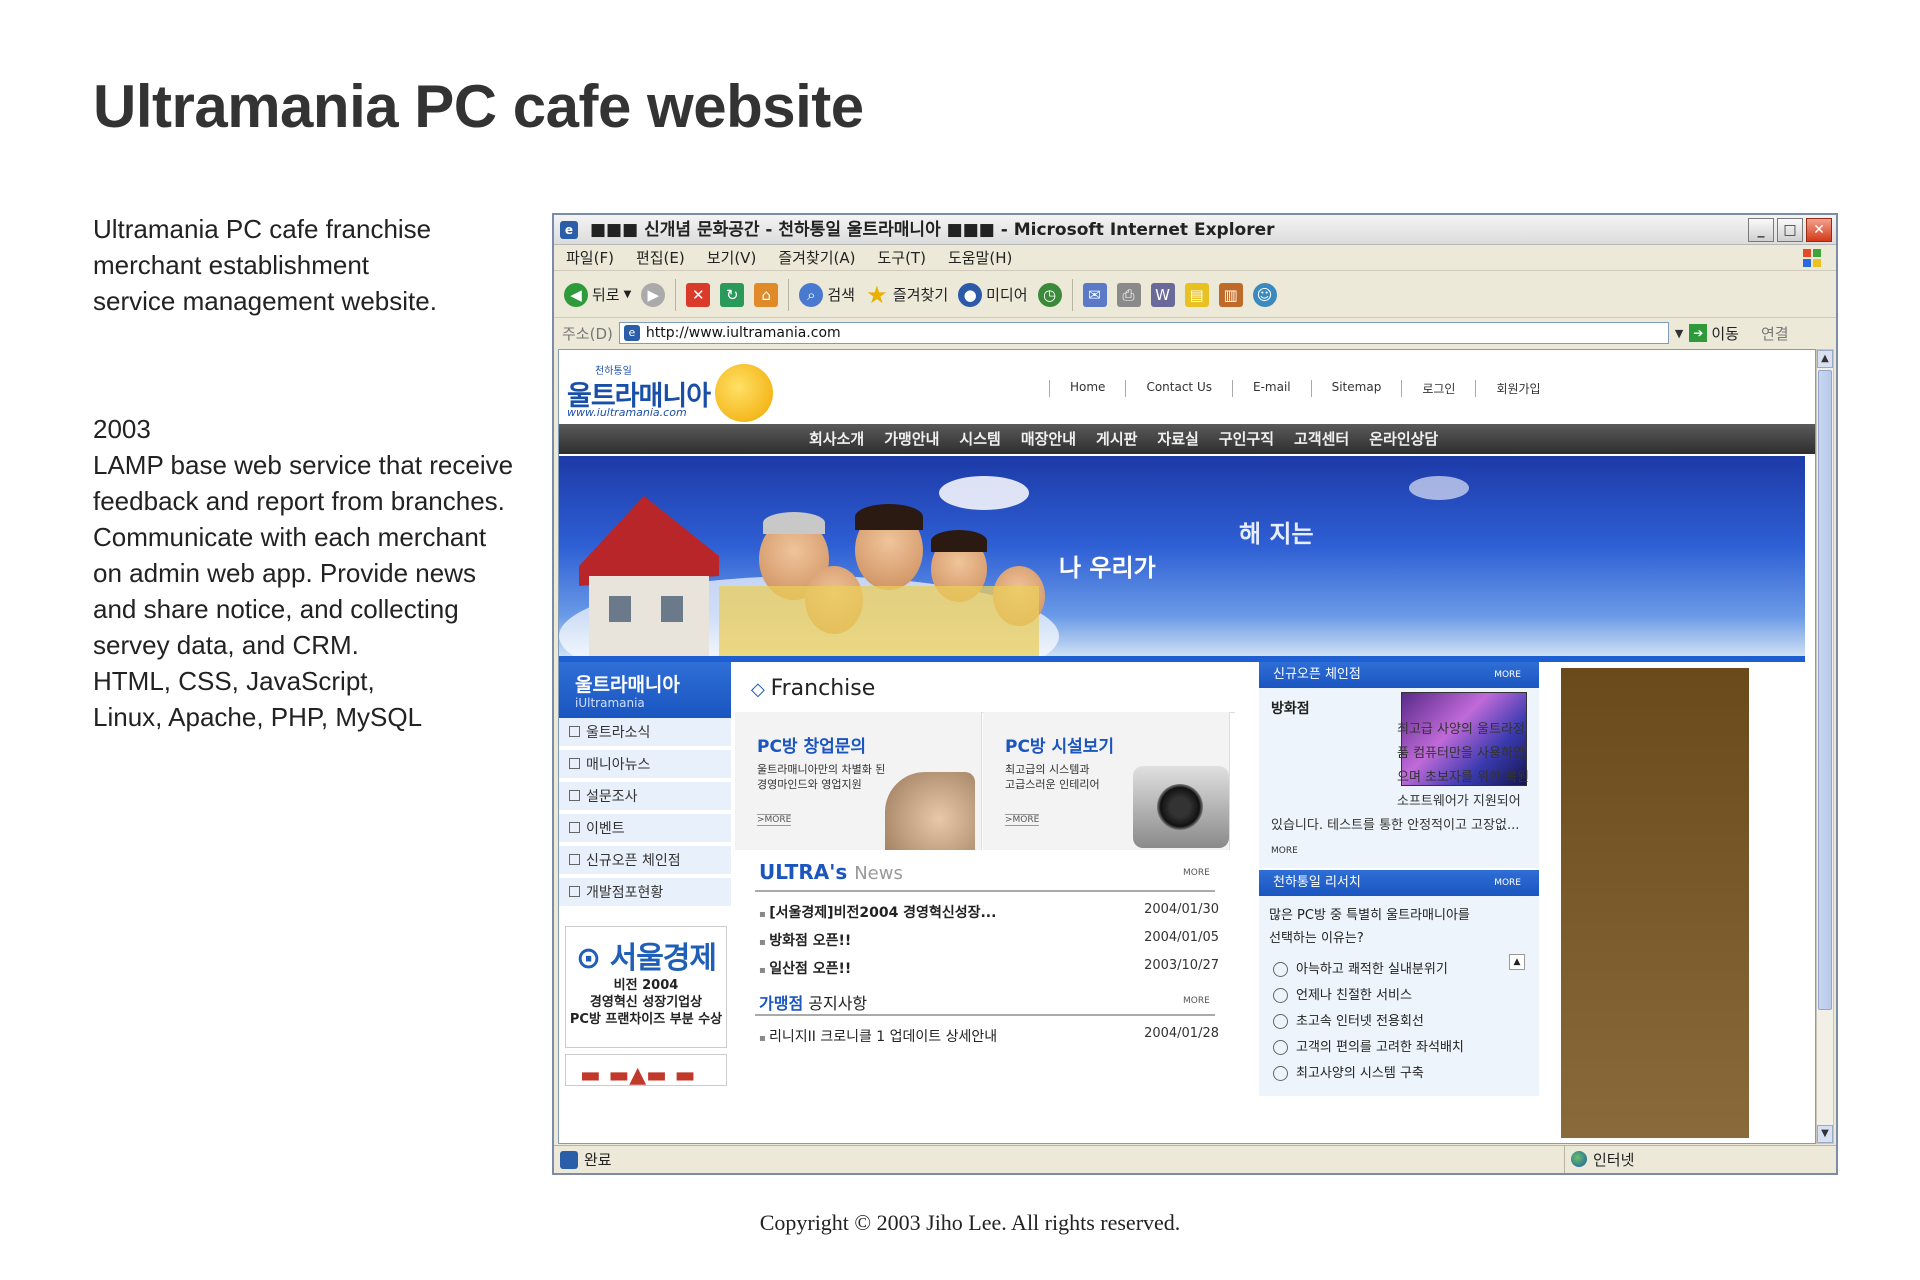 This screenshot has width=1920, height=1280. Describe the element at coordinates (1178, 388) in the screenshot. I see `link-contact: Contact Us` at that location.